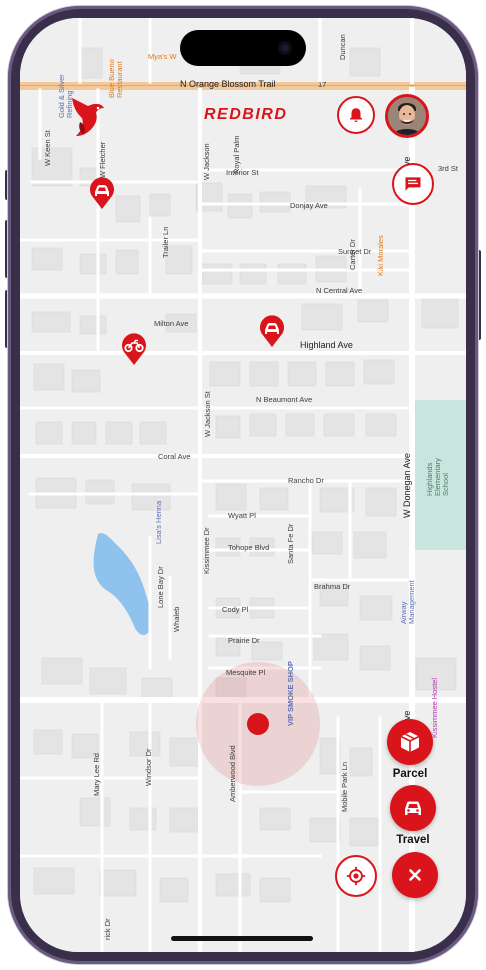  What do you see at coordinates (407, 594) in the screenshot?
I see `poi-airway-management: Airway Management` at bounding box center [407, 594].